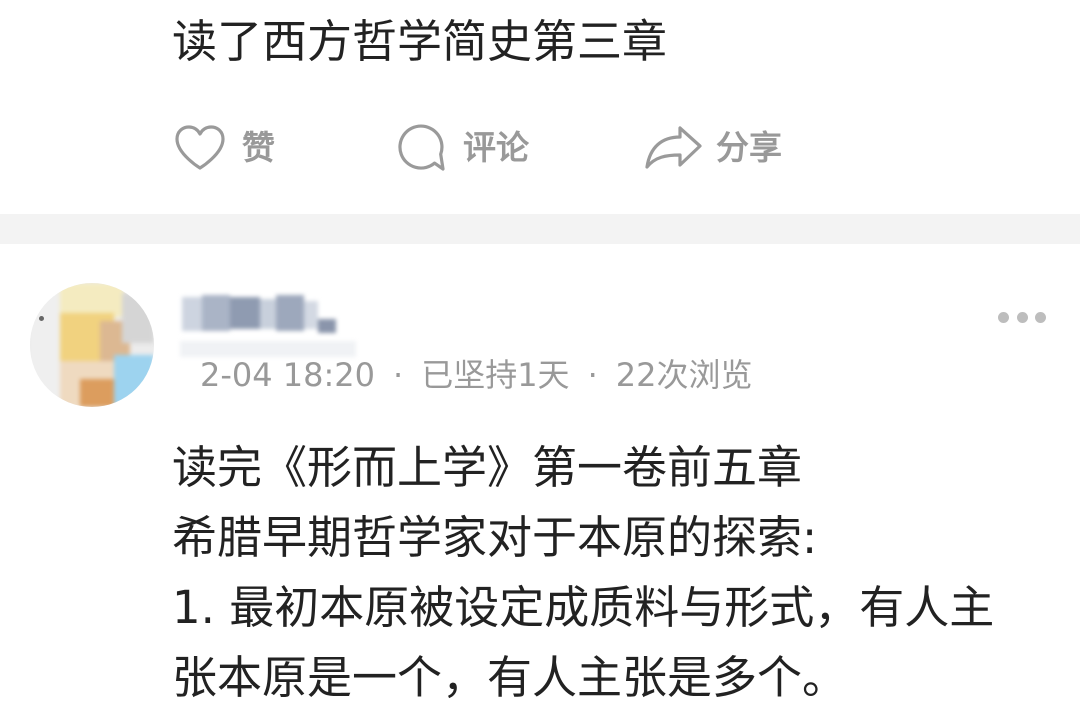 This screenshot has height=713, width=1080. I want to click on comment-icon, so click(422, 148).